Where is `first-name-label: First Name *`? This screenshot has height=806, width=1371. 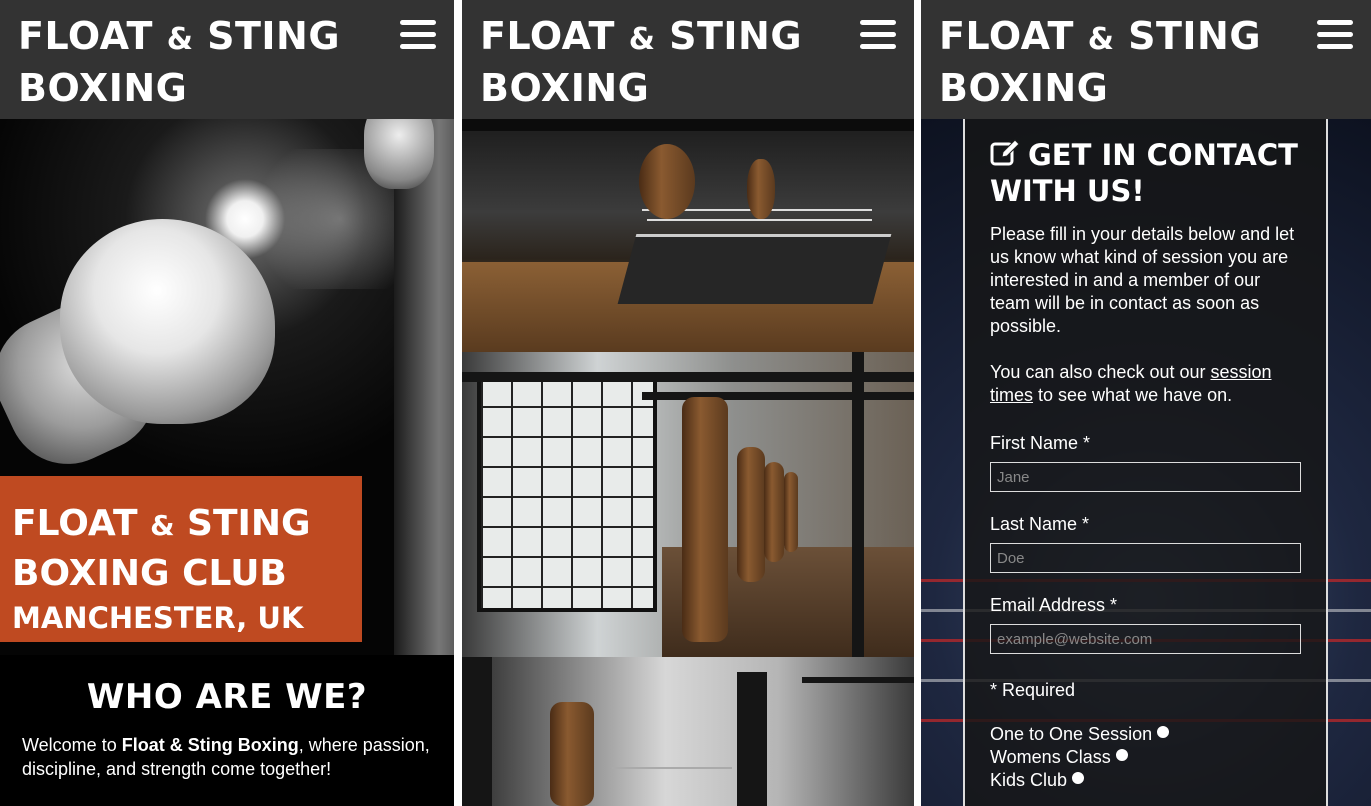
first-name-label: First Name * is located at coordinates (1040, 443).